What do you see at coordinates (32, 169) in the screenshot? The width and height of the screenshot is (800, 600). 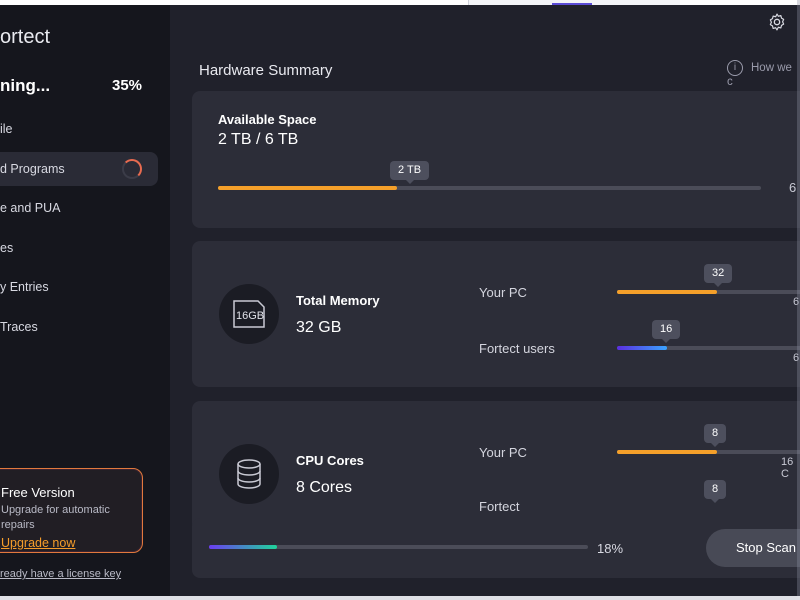 I see `sidebar-item-label: d Programs` at bounding box center [32, 169].